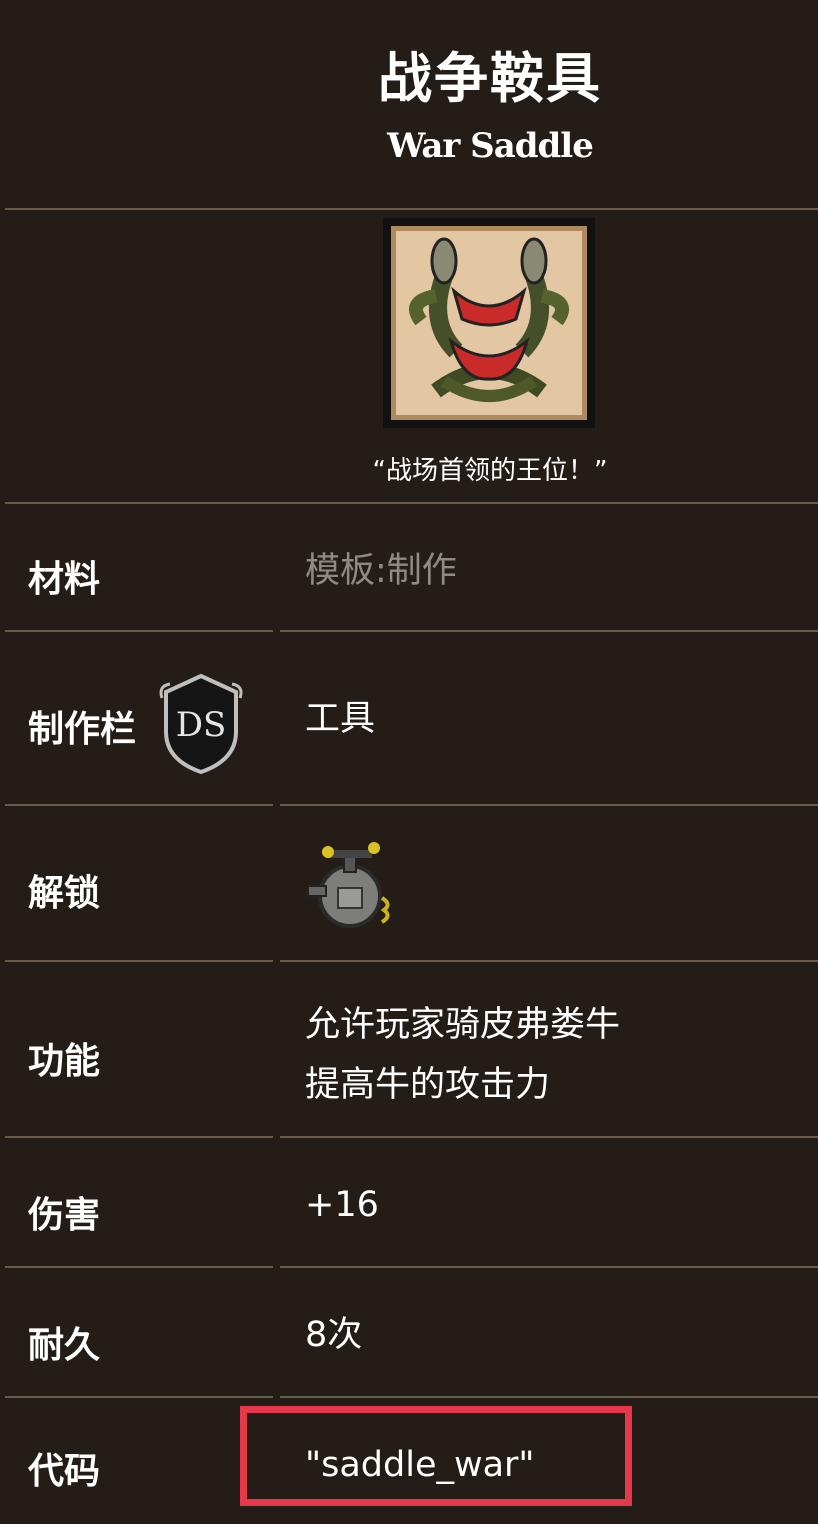 Image resolution: width=818 pixels, height=1524 pixels. I want to click on function-line-1: 允许玩家骑皮弗娄牛, so click(463, 1025).